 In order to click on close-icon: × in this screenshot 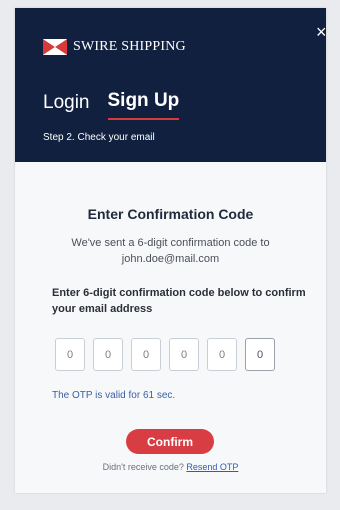, I will do `click(324, 32)`.